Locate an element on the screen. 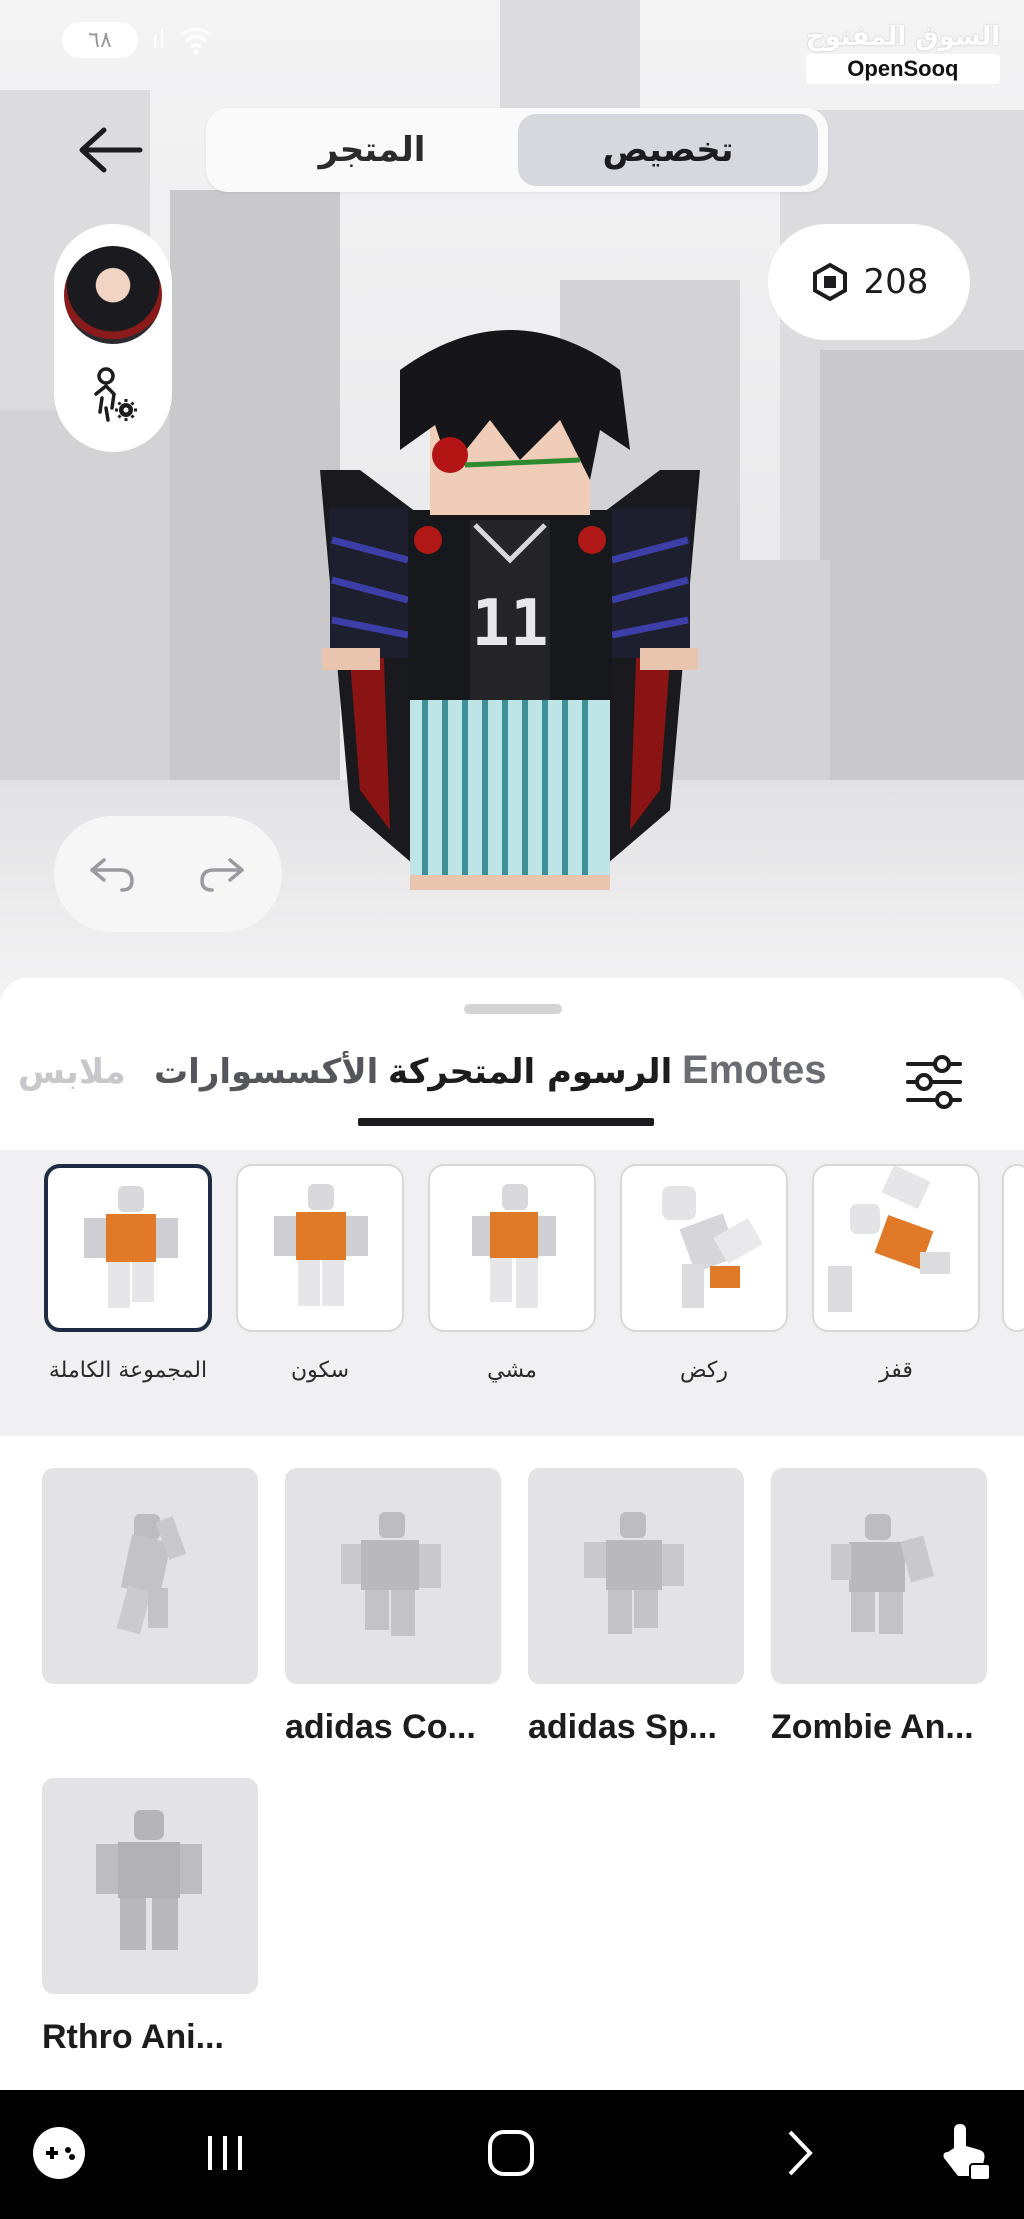 This screenshot has width=1024, height=2219. undo-redo-panel is located at coordinates (168, 874).